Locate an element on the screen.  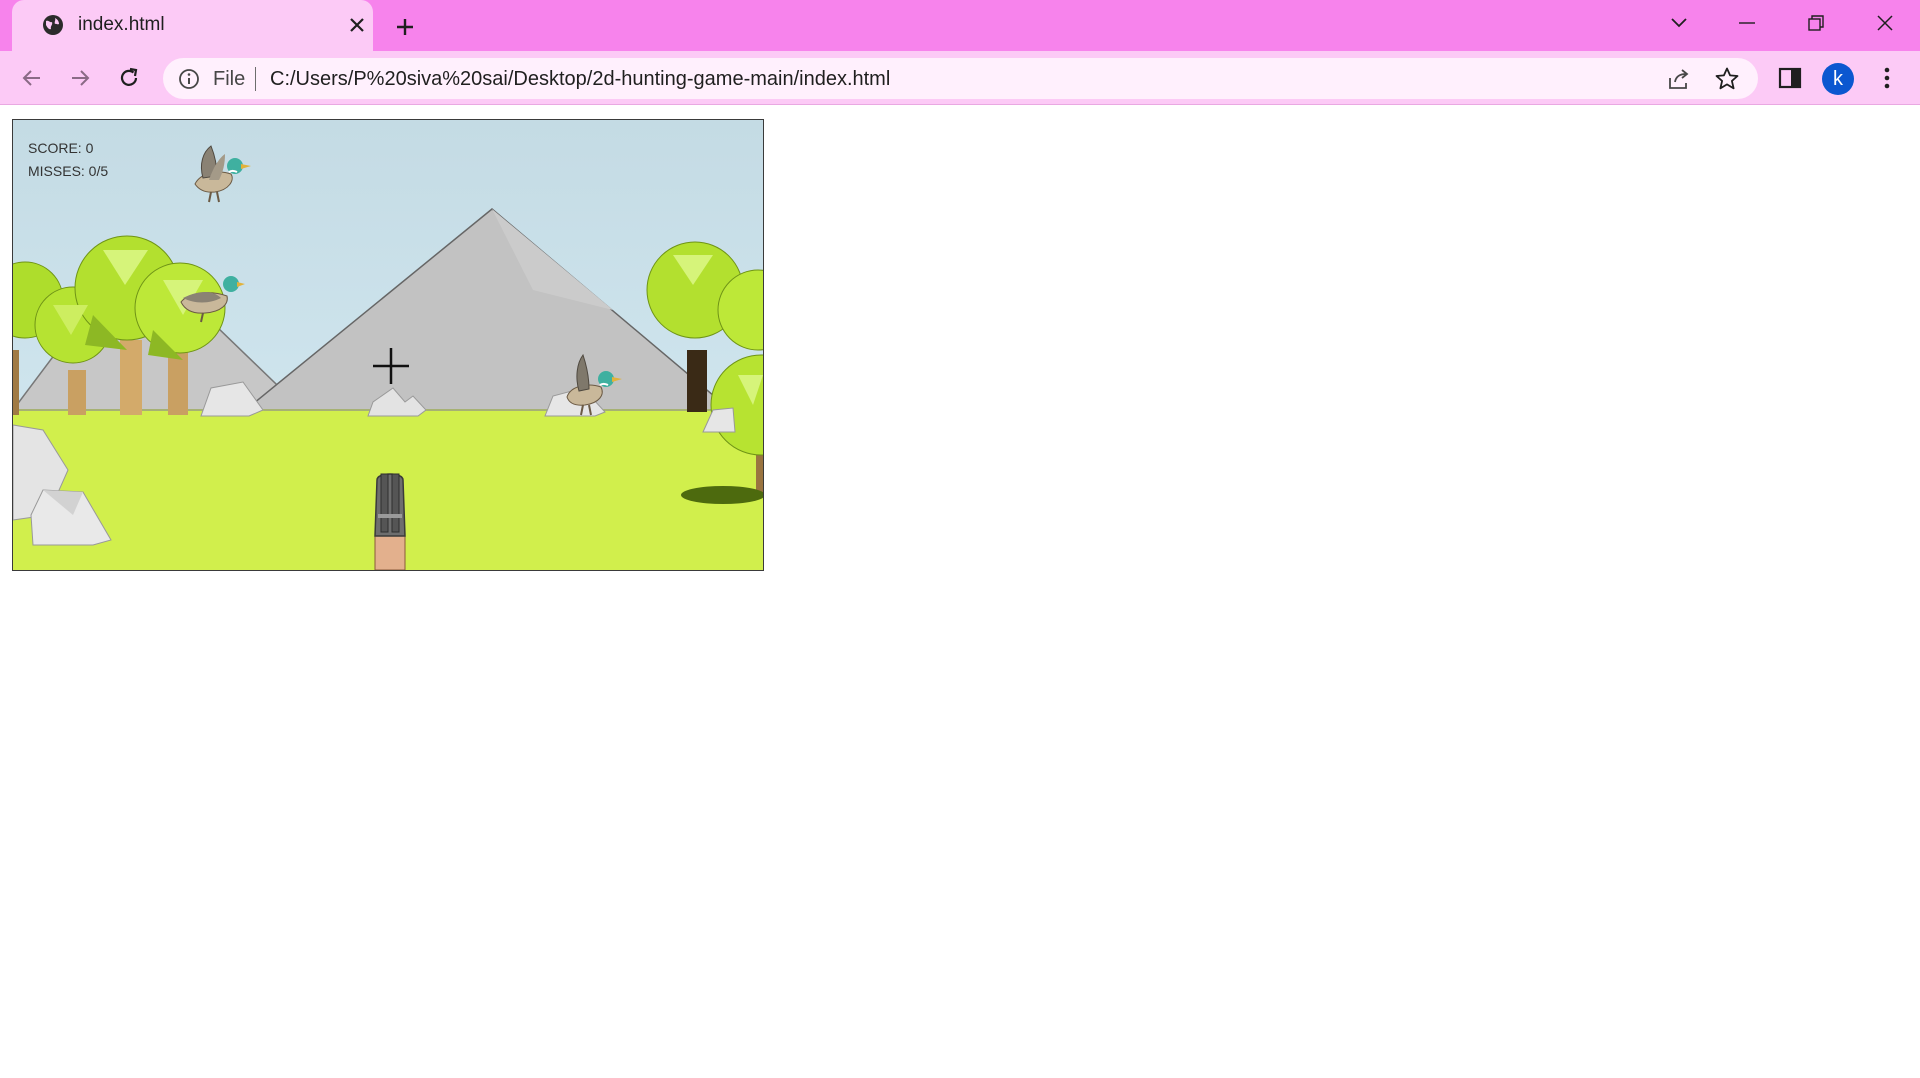
new-tab-button is located at coordinates (405, 27).